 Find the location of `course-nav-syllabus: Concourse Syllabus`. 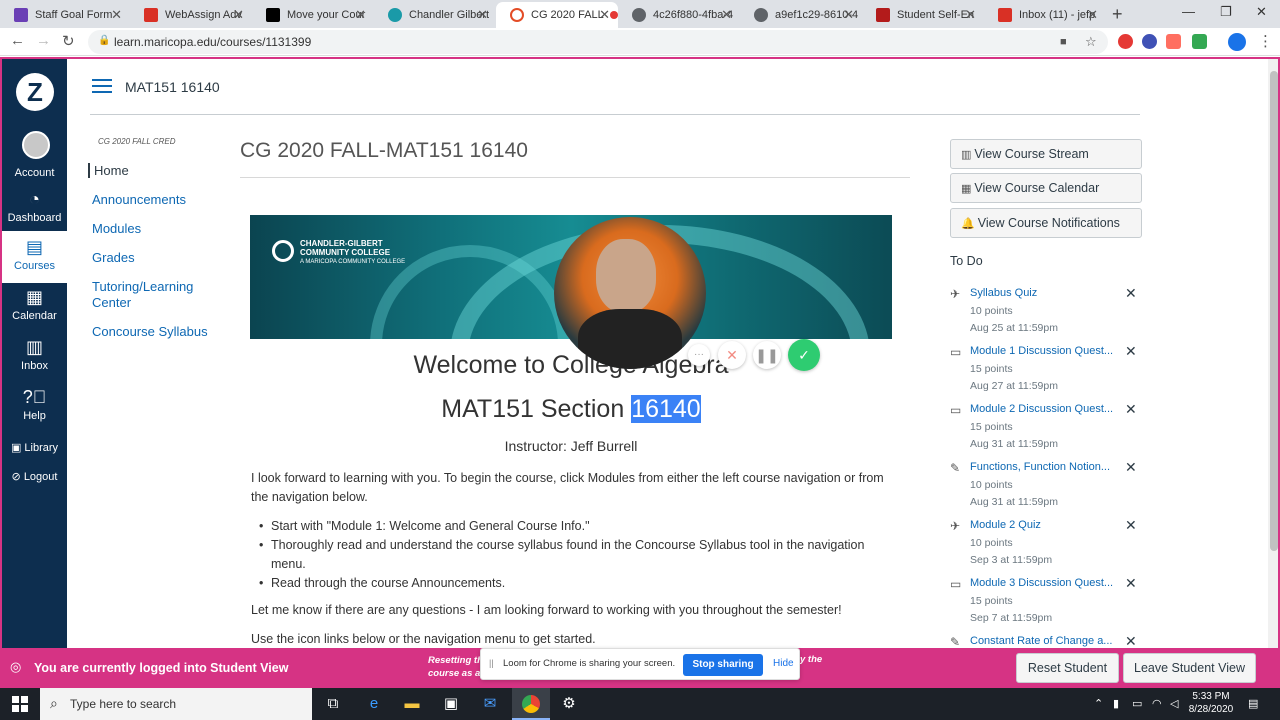

course-nav-syllabus: Concourse Syllabus is located at coordinates (150, 331).